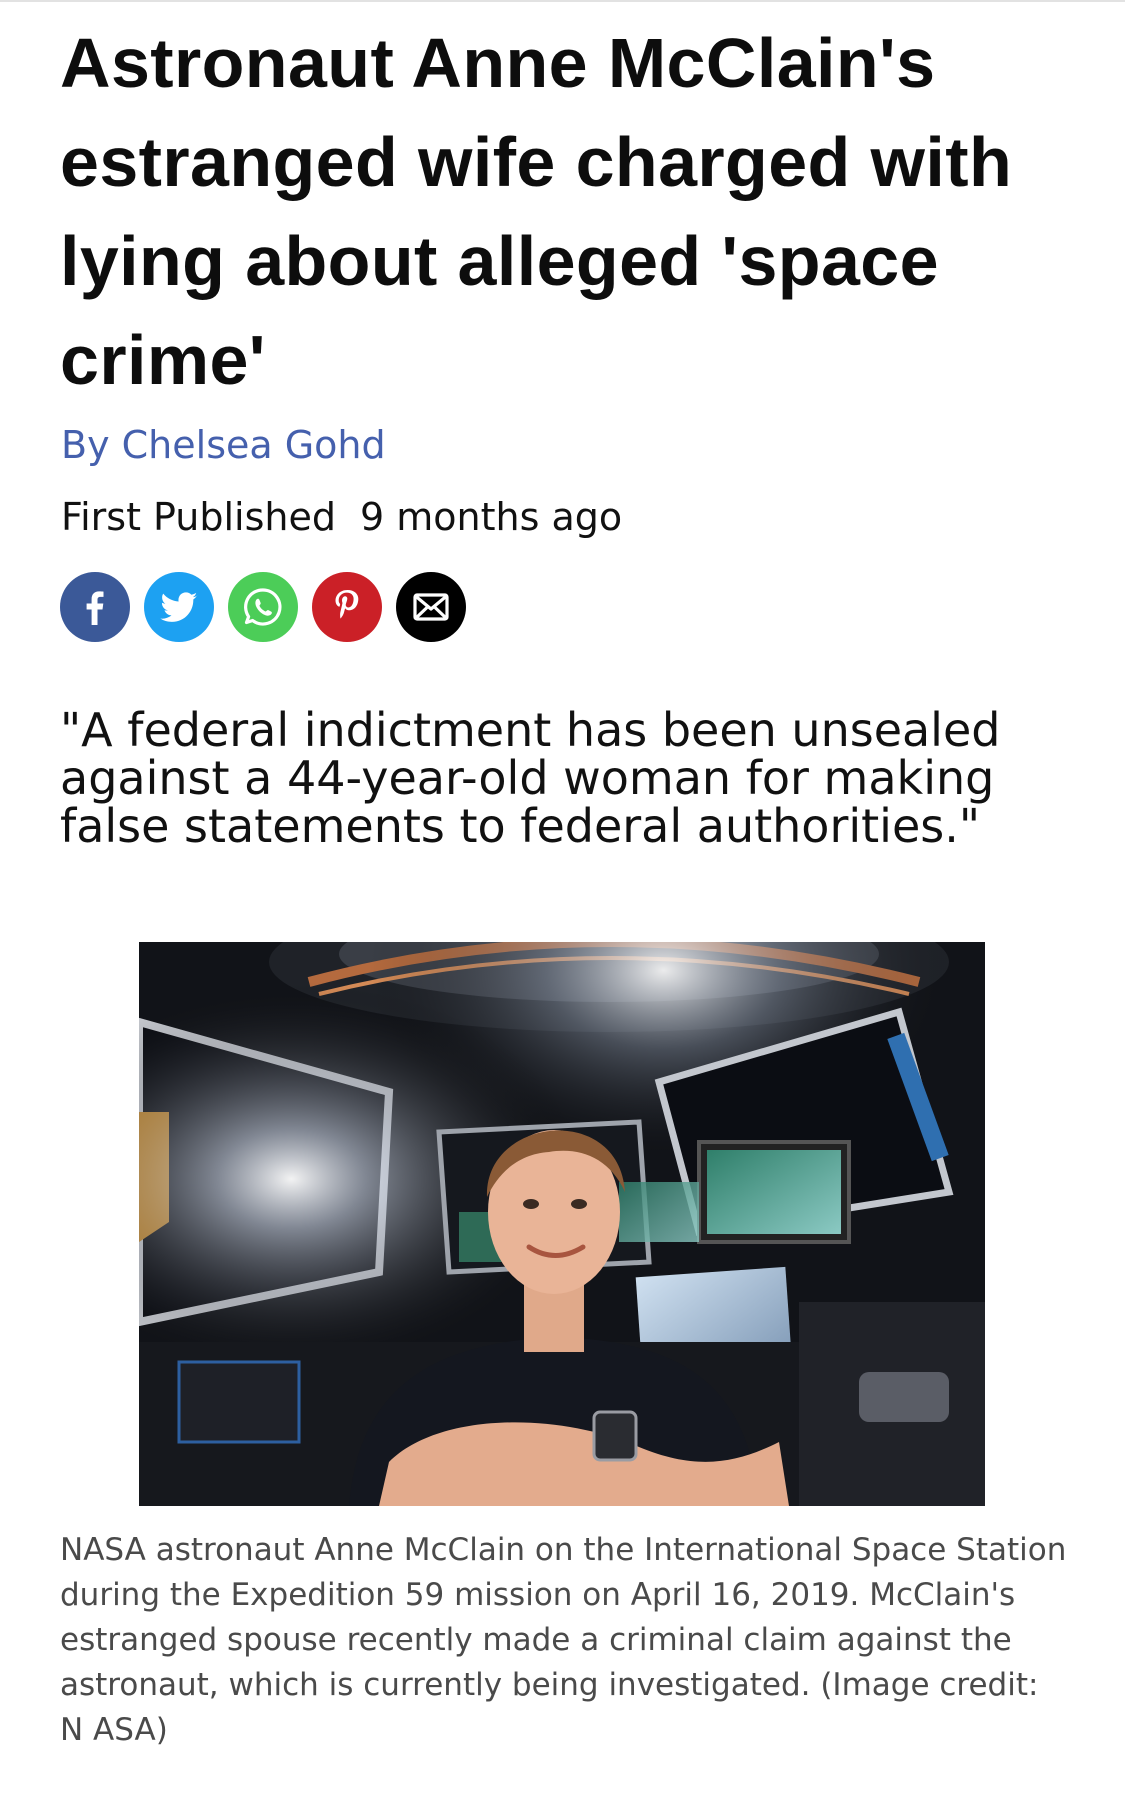  I want to click on whatsapp-share-button, so click(263, 607).